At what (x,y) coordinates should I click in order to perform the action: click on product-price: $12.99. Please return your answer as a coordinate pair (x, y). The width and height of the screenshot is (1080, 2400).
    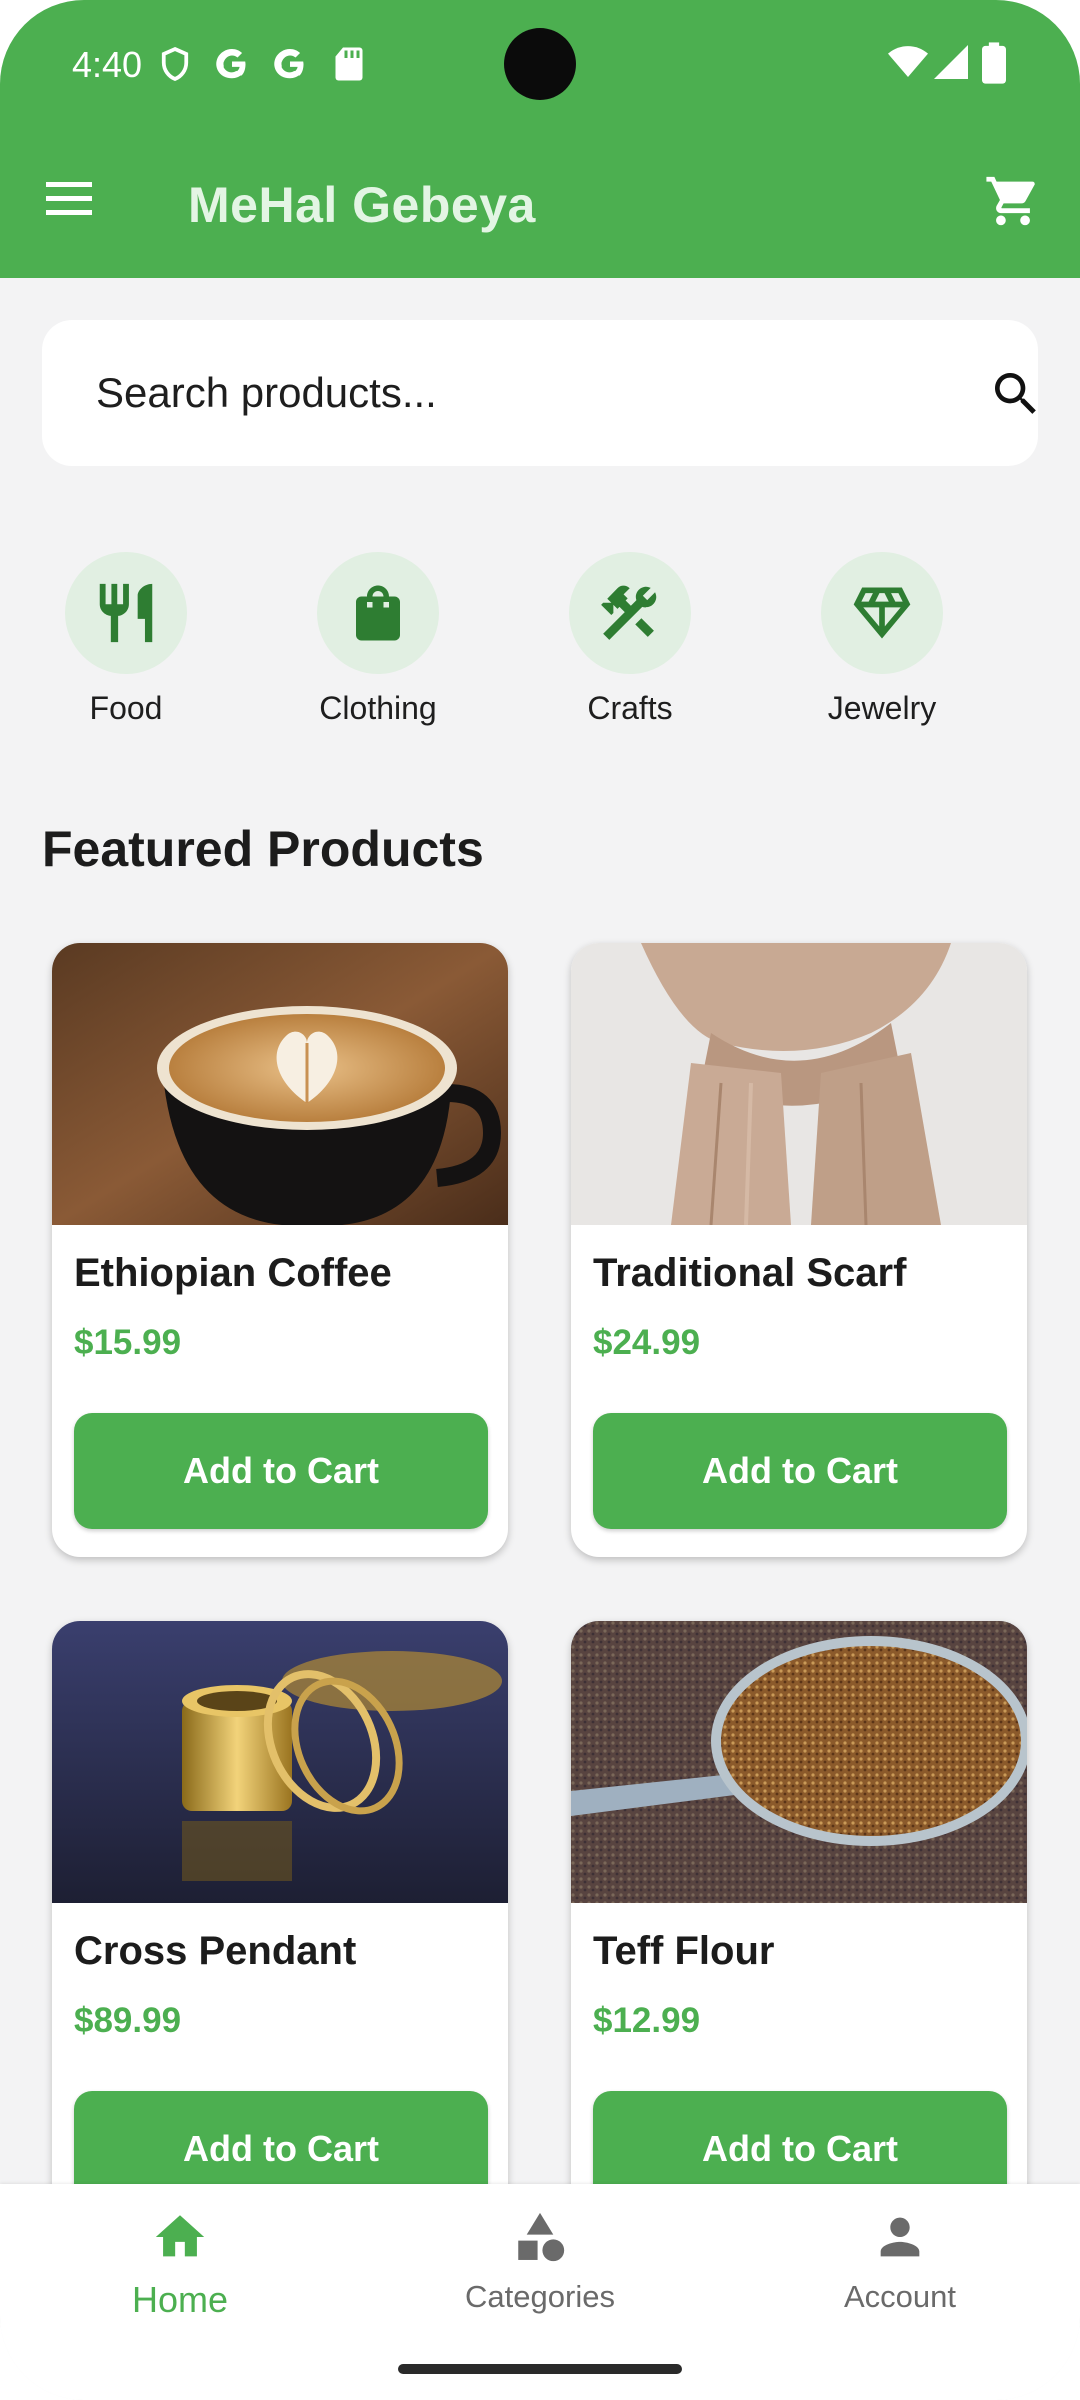
    Looking at the image, I should click on (647, 2020).